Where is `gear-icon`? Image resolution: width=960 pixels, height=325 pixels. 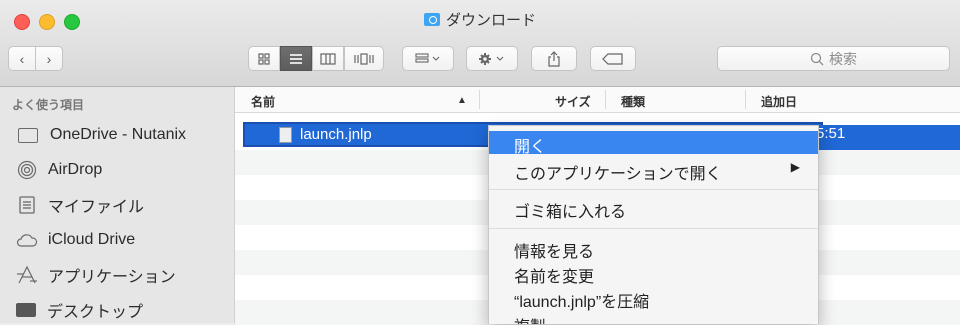 gear-icon is located at coordinates (491, 58).